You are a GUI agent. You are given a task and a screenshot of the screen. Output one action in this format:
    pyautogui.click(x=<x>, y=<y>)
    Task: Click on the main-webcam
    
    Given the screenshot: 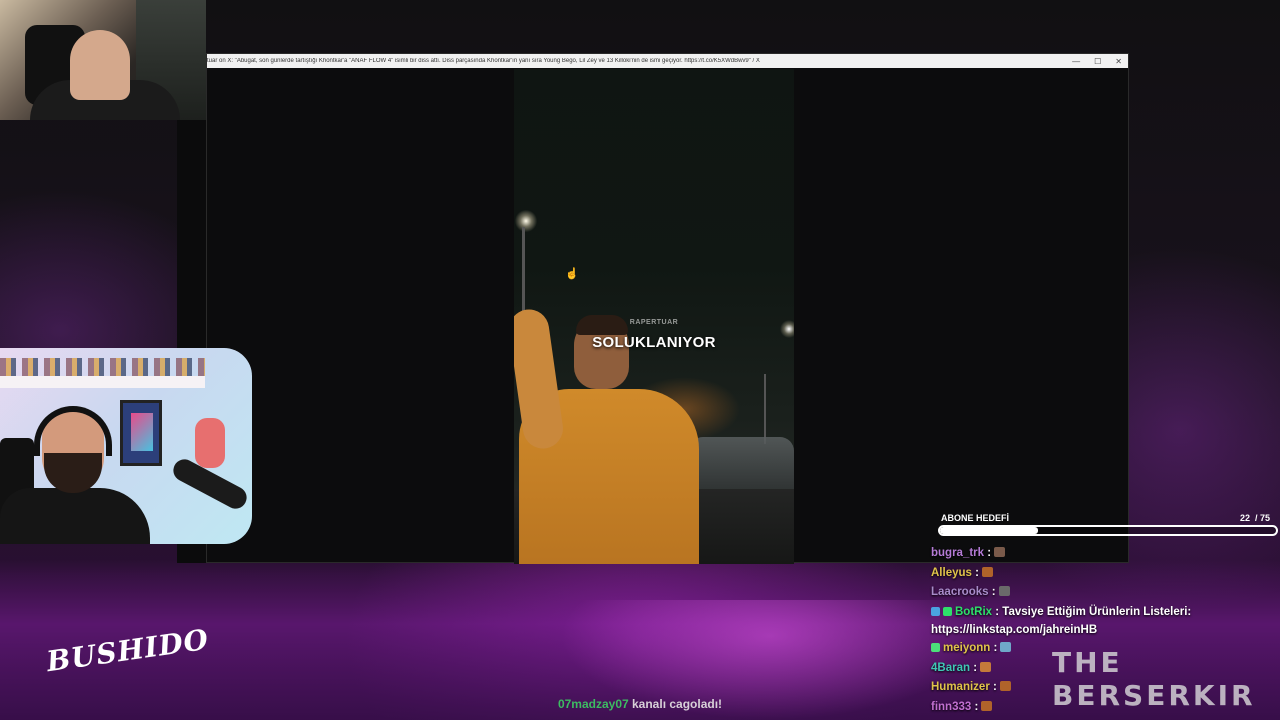 What is the action you would take?
    pyautogui.click(x=126, y=446)
    